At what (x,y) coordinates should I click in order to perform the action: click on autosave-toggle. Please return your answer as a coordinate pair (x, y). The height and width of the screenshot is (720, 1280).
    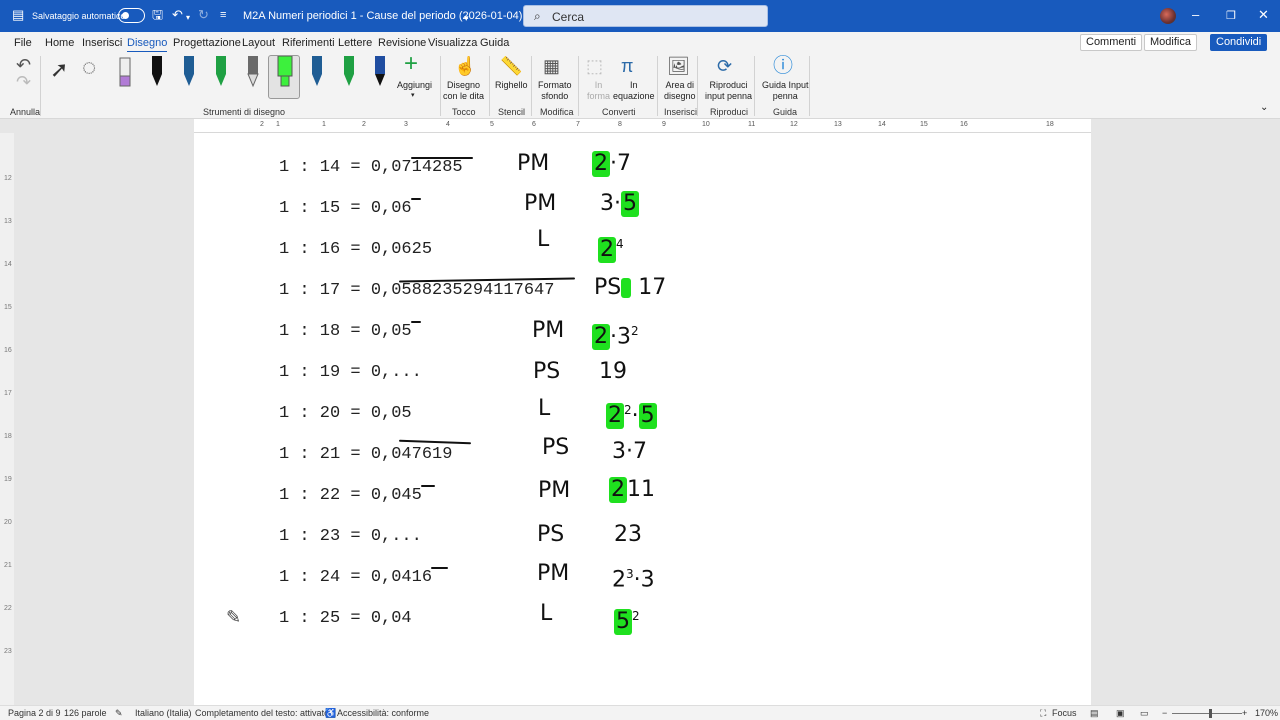
    Looking at the image, I should click on (131, 15).